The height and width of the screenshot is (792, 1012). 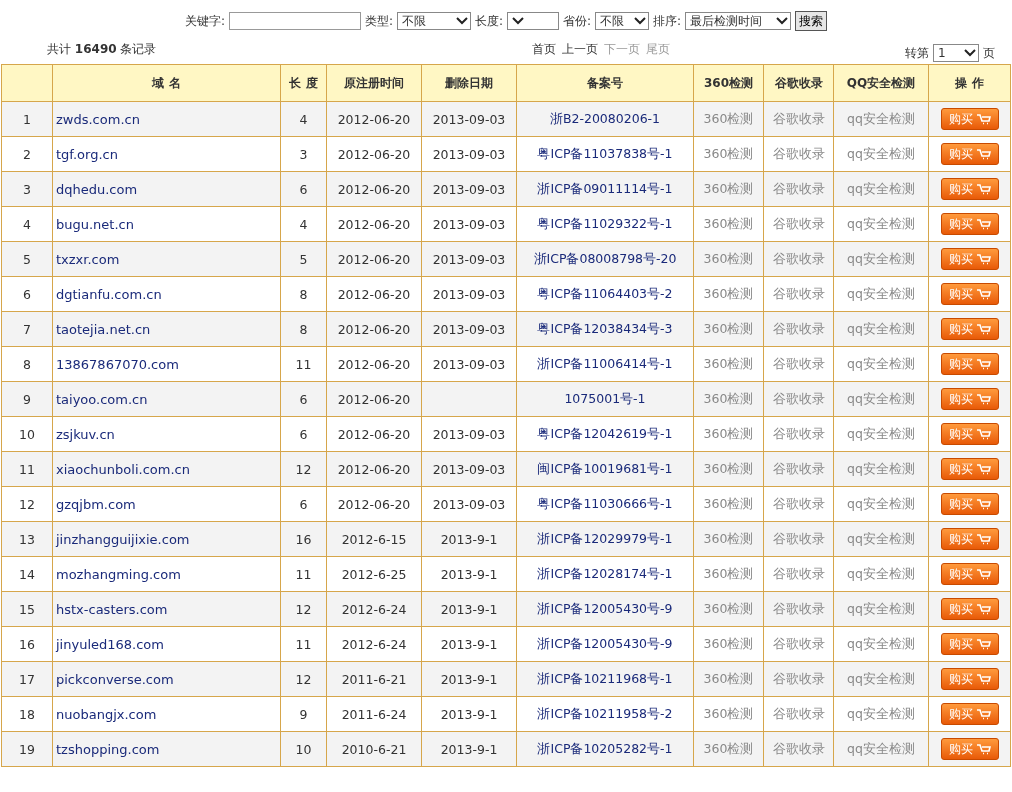 What do you see at coordinates (303, 82) in the screenshot?
I see `column-header: 长 度` at bounding box center [303, 82].